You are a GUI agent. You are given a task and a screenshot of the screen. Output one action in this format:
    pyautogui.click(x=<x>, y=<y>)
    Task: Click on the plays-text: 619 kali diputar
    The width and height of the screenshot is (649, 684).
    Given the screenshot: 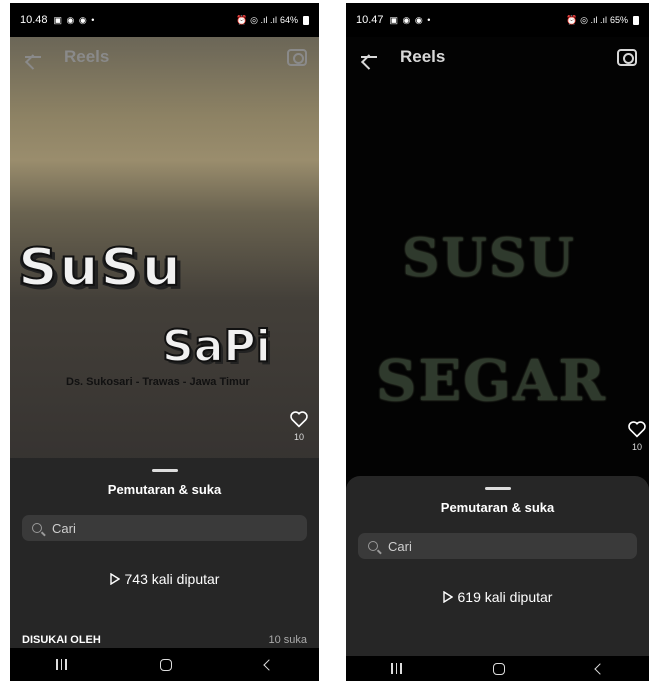 What is the action you would take?
    pyautogui.click(x=505, y=597)
    